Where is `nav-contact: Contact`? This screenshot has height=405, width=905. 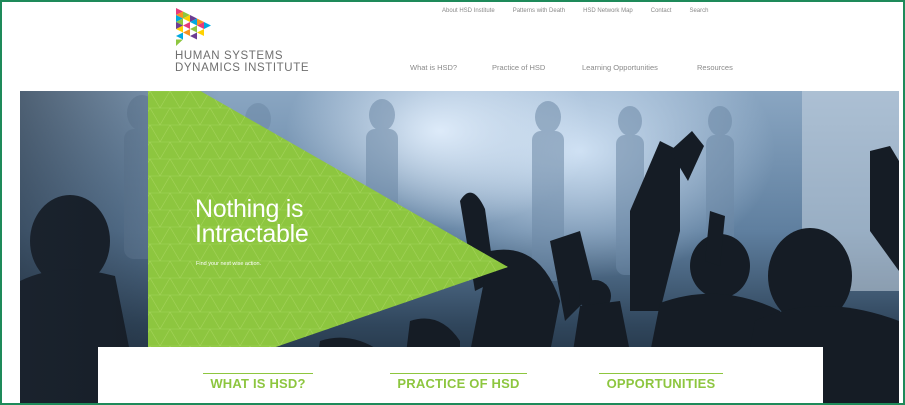 nav-contact: Contact is located at coordinates (661, 11).